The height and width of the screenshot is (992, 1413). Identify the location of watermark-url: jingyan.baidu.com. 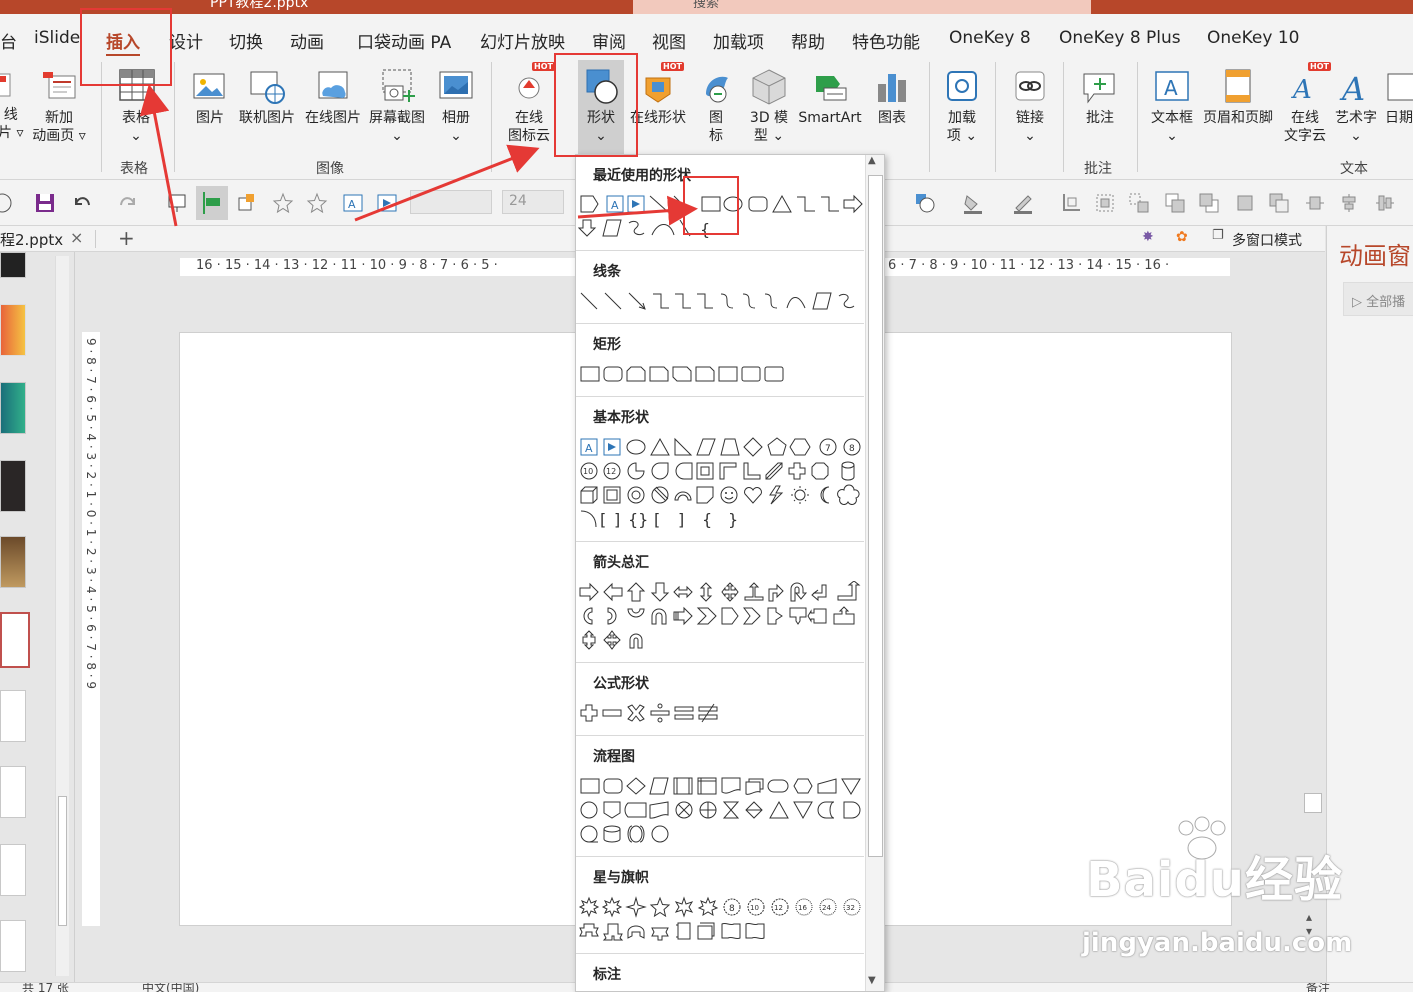
(1217, 943).